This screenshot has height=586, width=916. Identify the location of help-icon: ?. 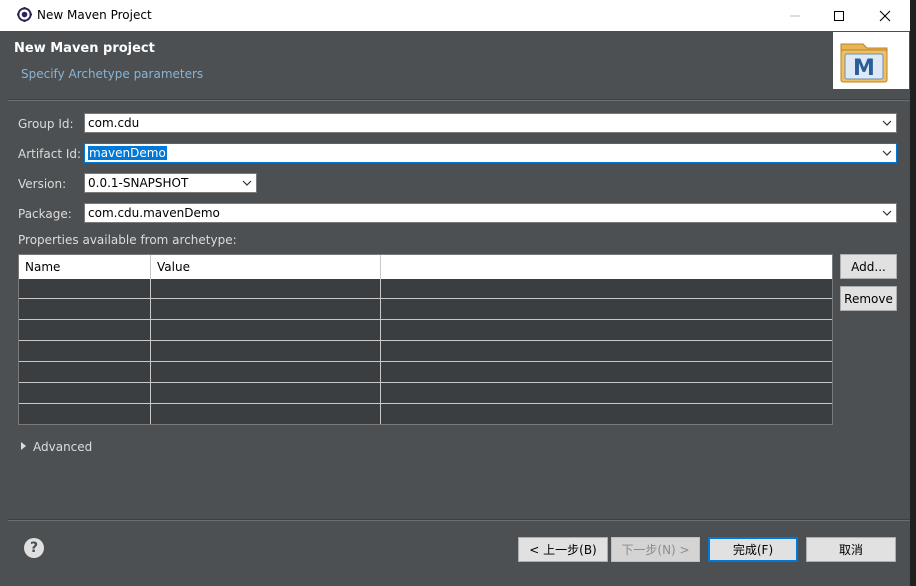
(34, 548).